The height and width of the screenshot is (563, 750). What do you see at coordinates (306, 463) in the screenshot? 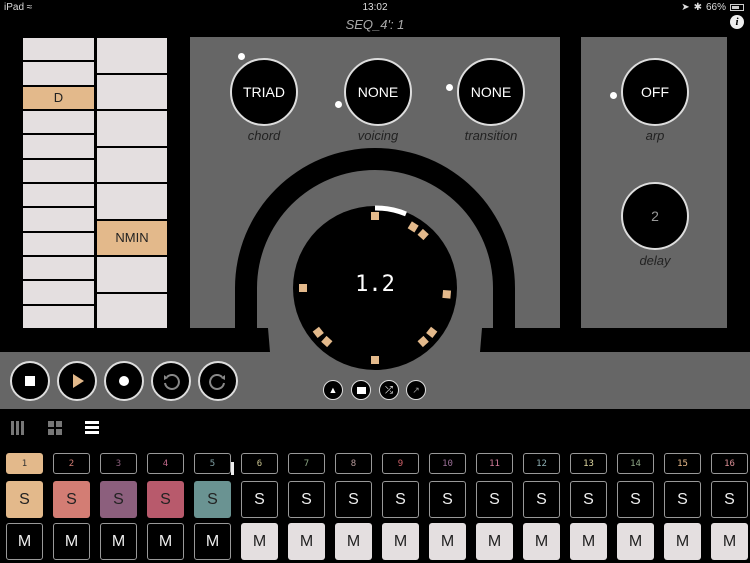
I see `track-number-button: 7` at bounding box center [306, 463].